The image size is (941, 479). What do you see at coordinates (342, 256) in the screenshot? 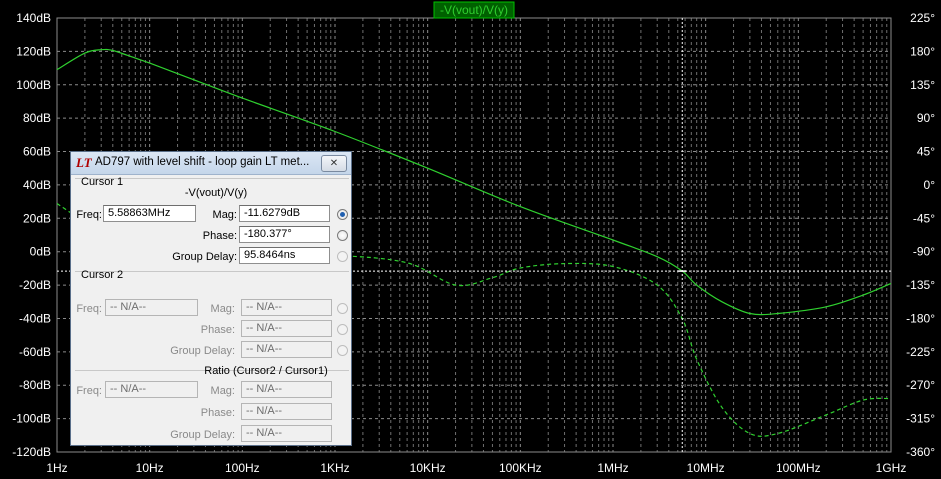
I see `cursor1-gd-radio` at bounding box center [342, 256].